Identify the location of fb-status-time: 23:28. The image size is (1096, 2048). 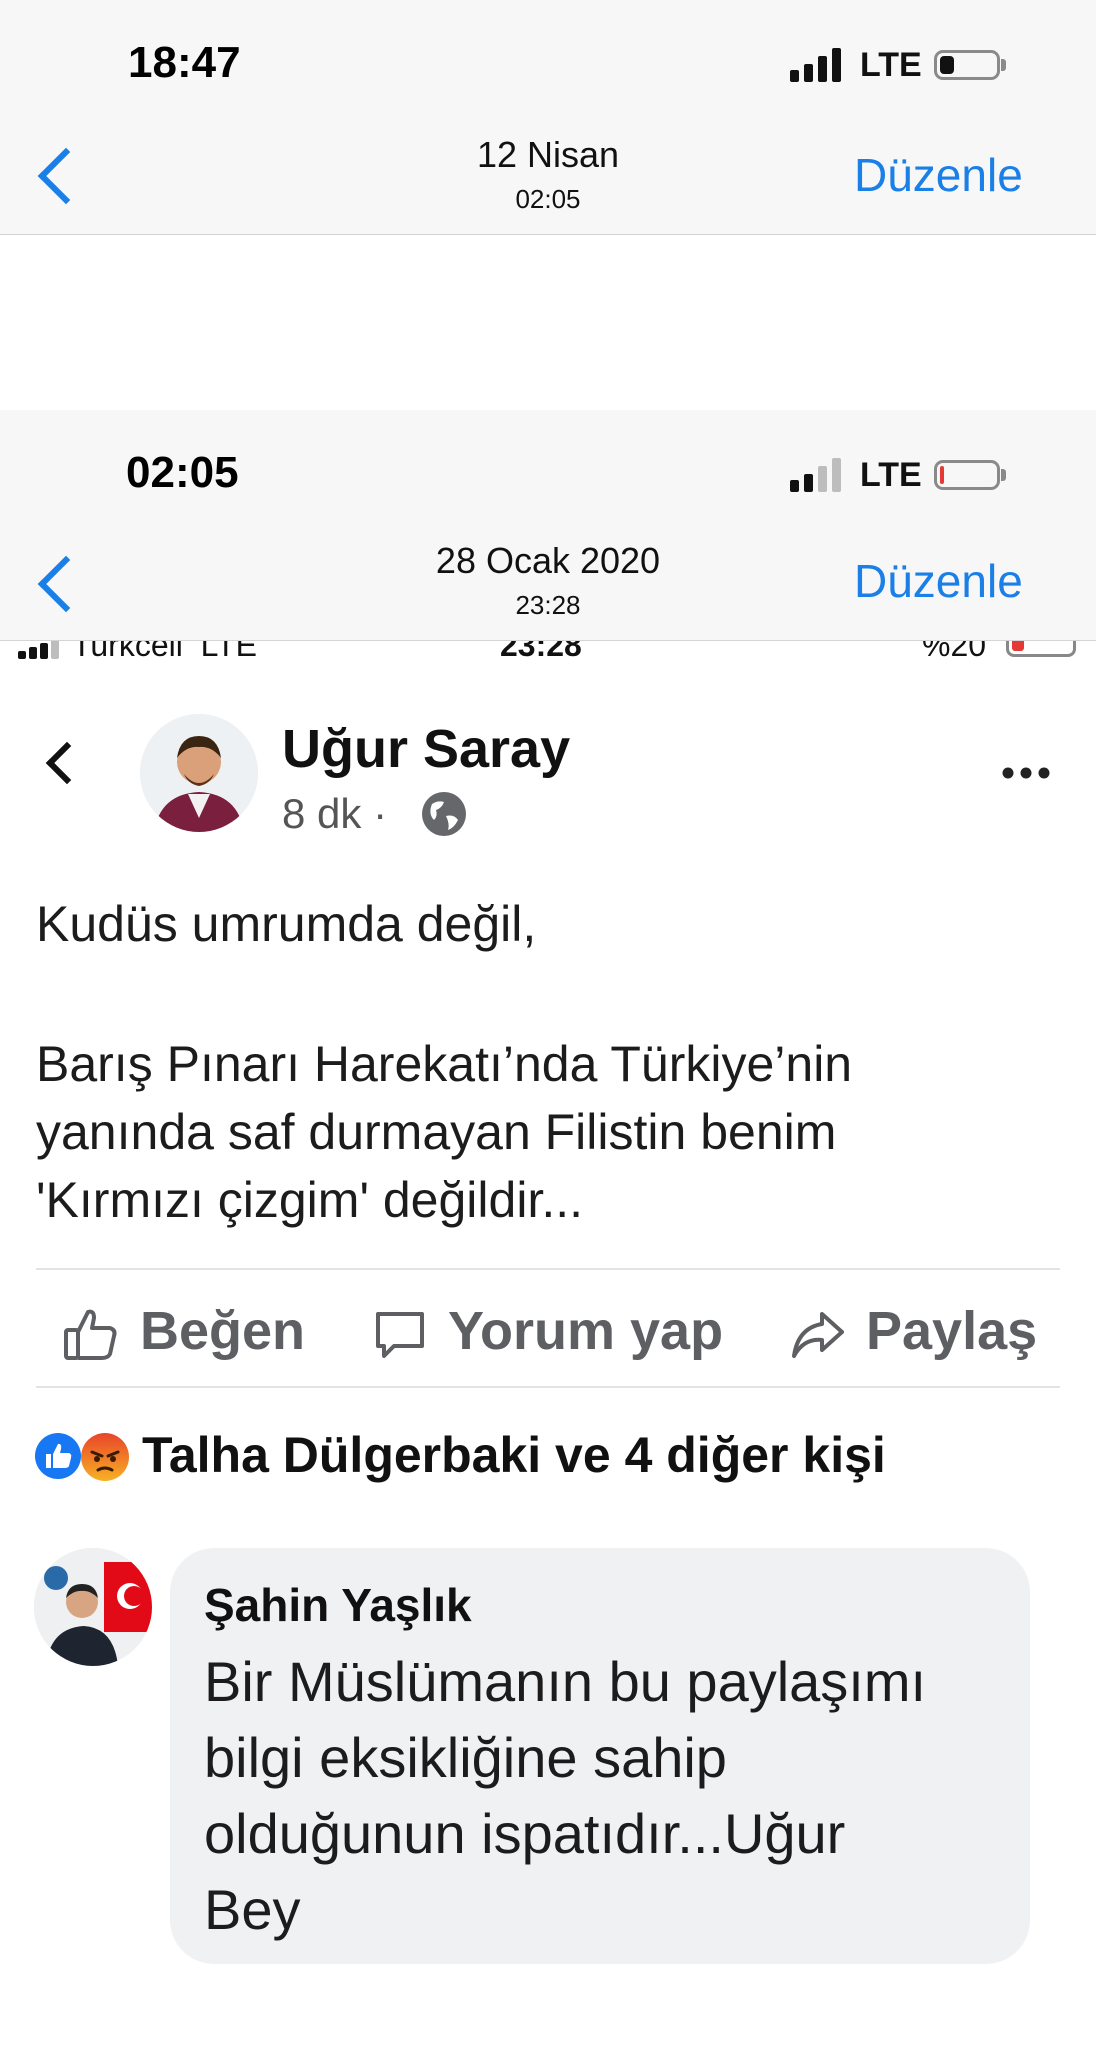
(541, 652).